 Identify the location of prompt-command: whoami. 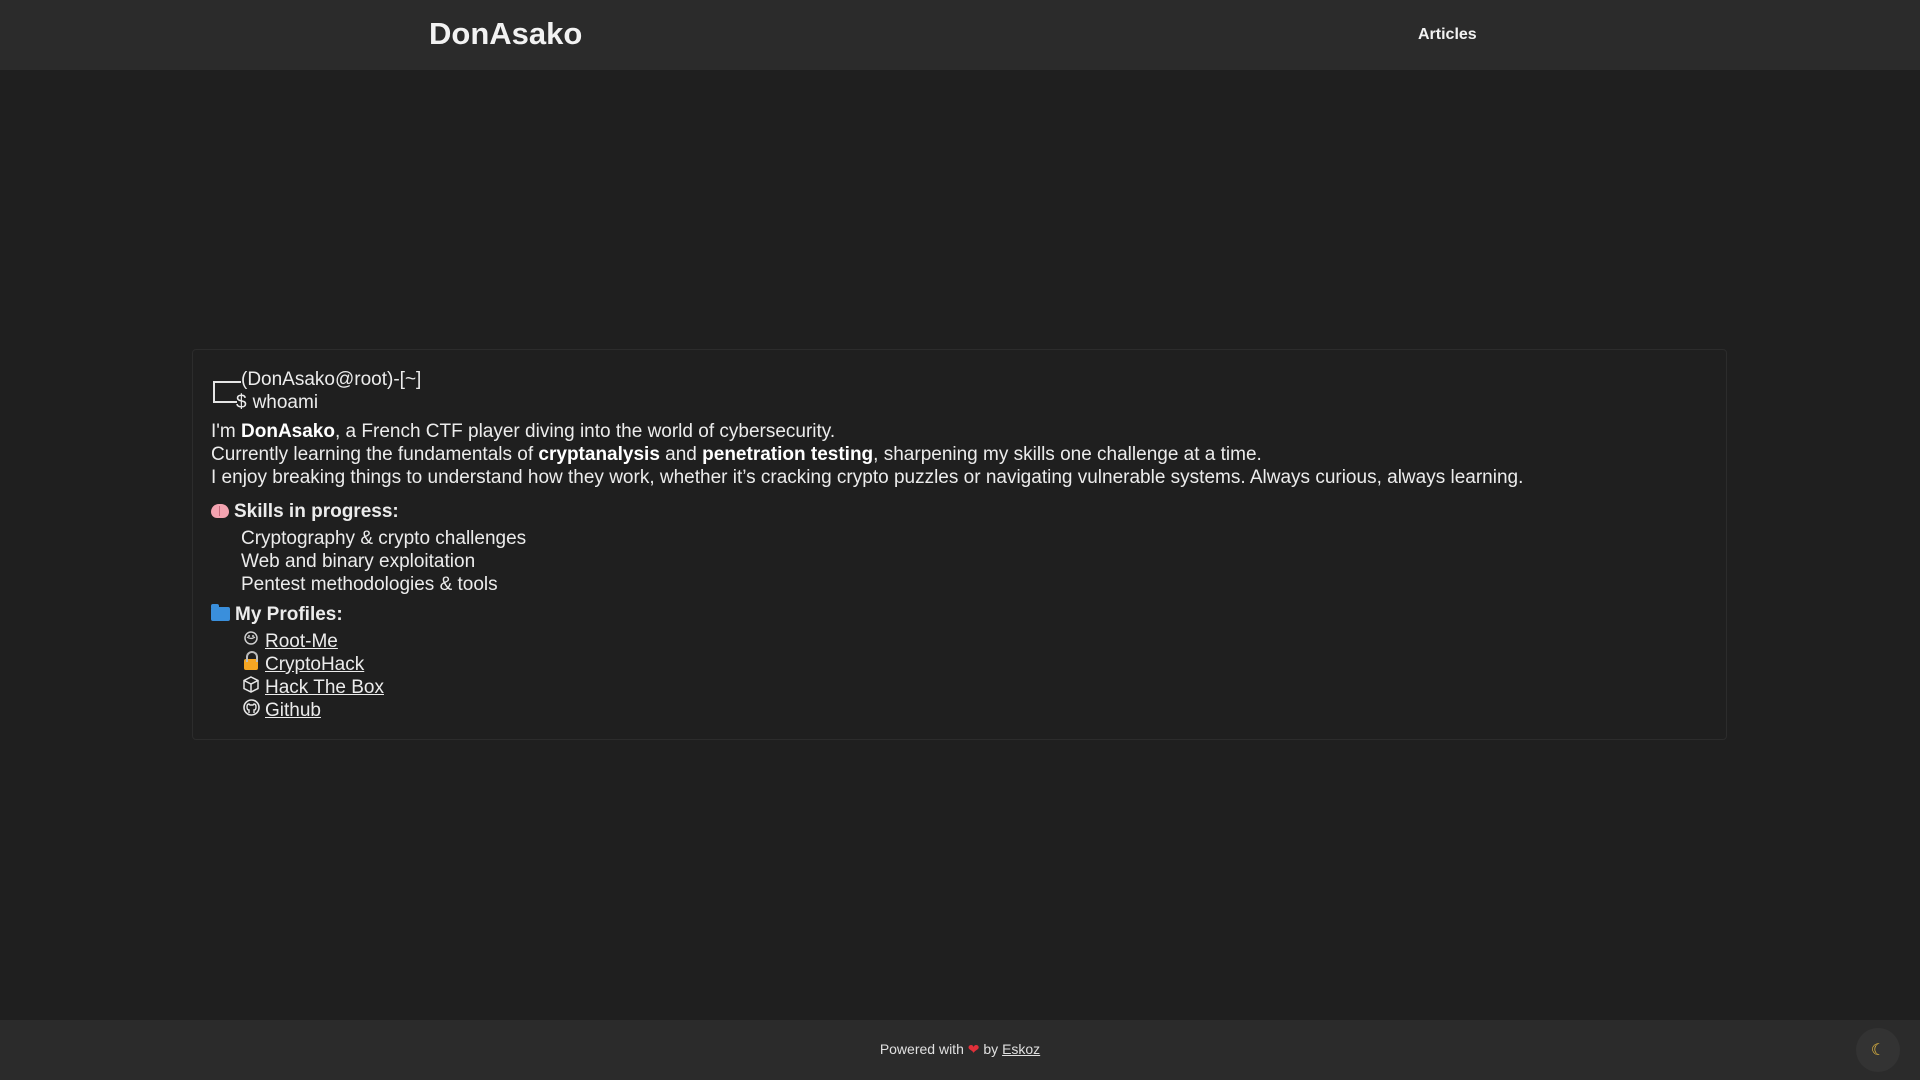
(285, 402).